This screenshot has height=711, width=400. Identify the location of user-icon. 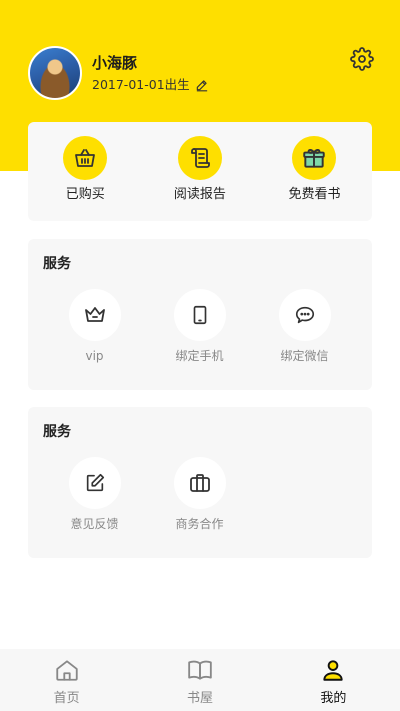
(333, 672).